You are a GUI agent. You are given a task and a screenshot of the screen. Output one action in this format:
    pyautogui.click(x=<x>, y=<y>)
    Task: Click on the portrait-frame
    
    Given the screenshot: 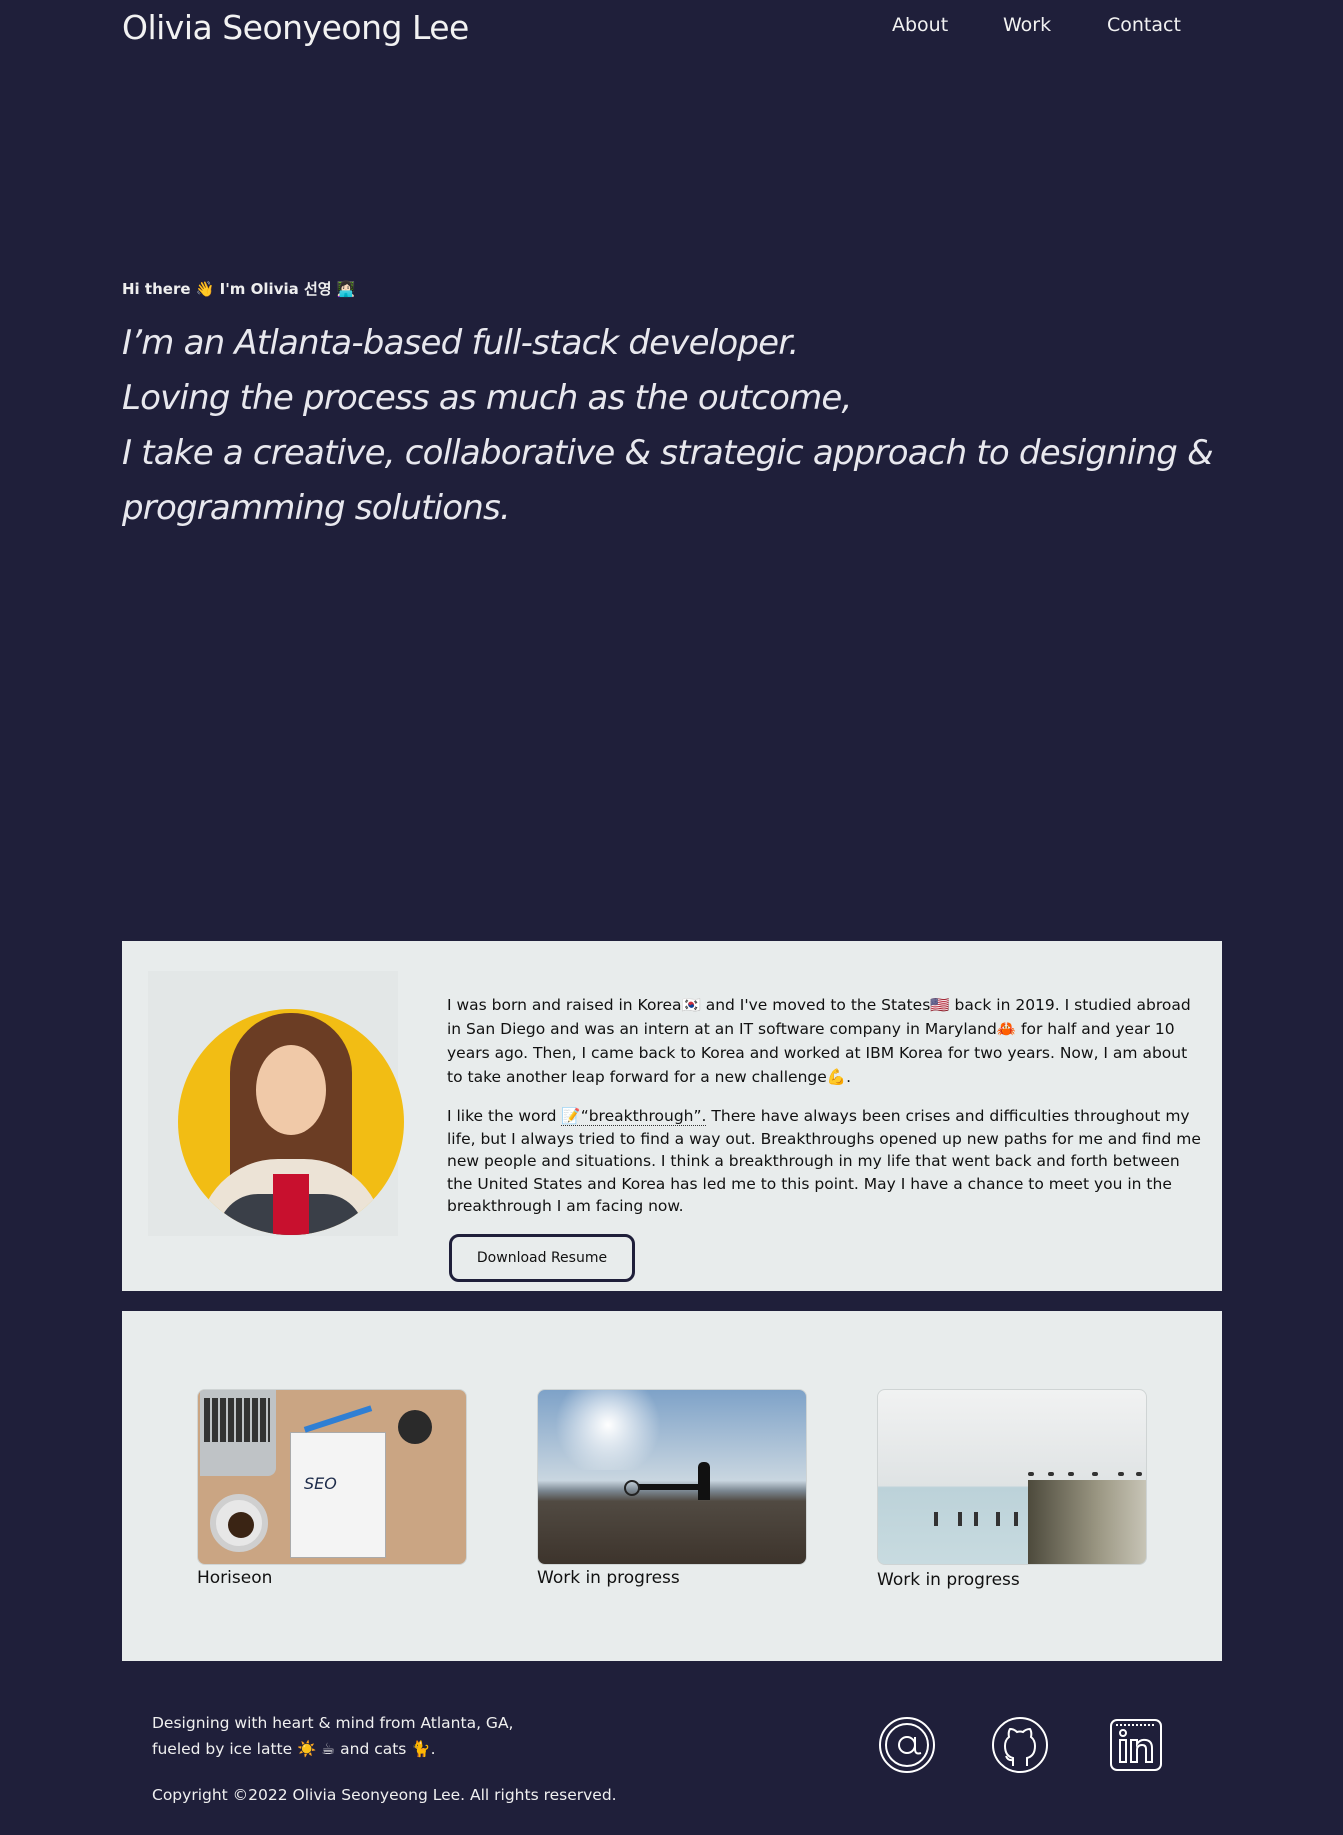 What is the action you would take?
    pyautogui.click(x=276, y=1103)
    